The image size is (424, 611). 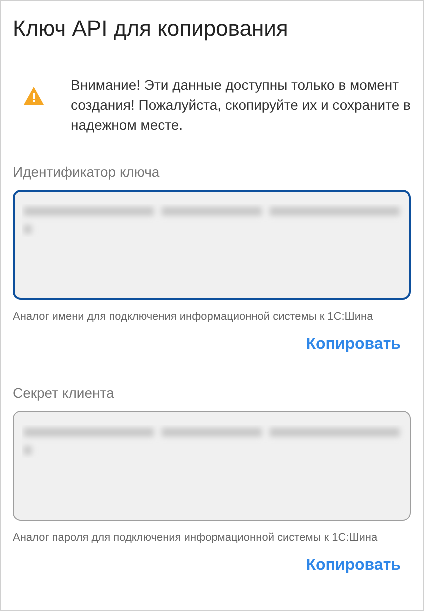 I want to click on warning-text: Внимание! Эти данные доступны только в момент создания! Пожалуйста, скопируйте их и сохраните в надежном месте., so click(x=241, y=105).